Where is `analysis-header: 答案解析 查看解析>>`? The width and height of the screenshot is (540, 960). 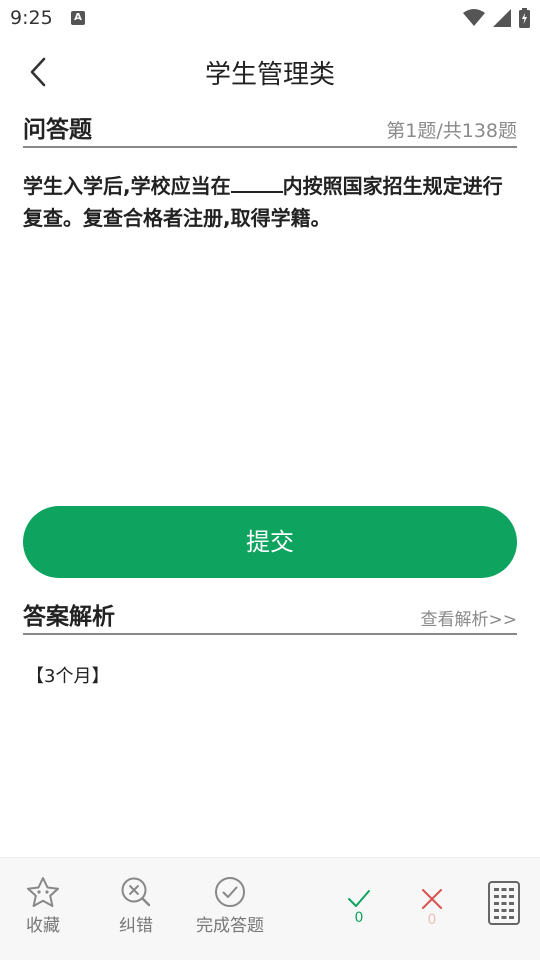
analysis-header: 答案解析 查看解析>> is located at coordinates (270, 619).